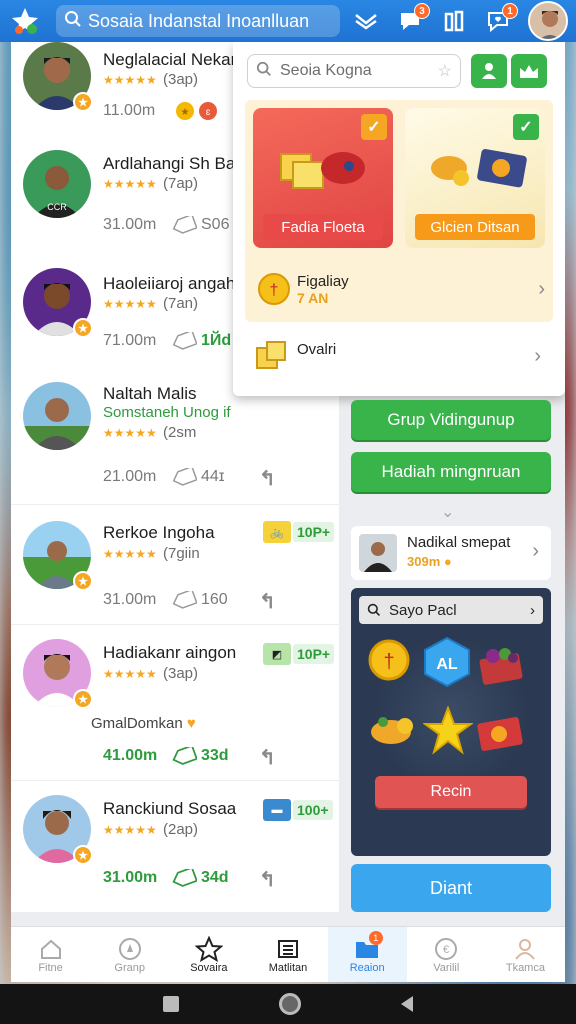  Describe the element at coordinates (298, 810) in the screenshot. I see `points-badge: ▬ 100+` at that location.